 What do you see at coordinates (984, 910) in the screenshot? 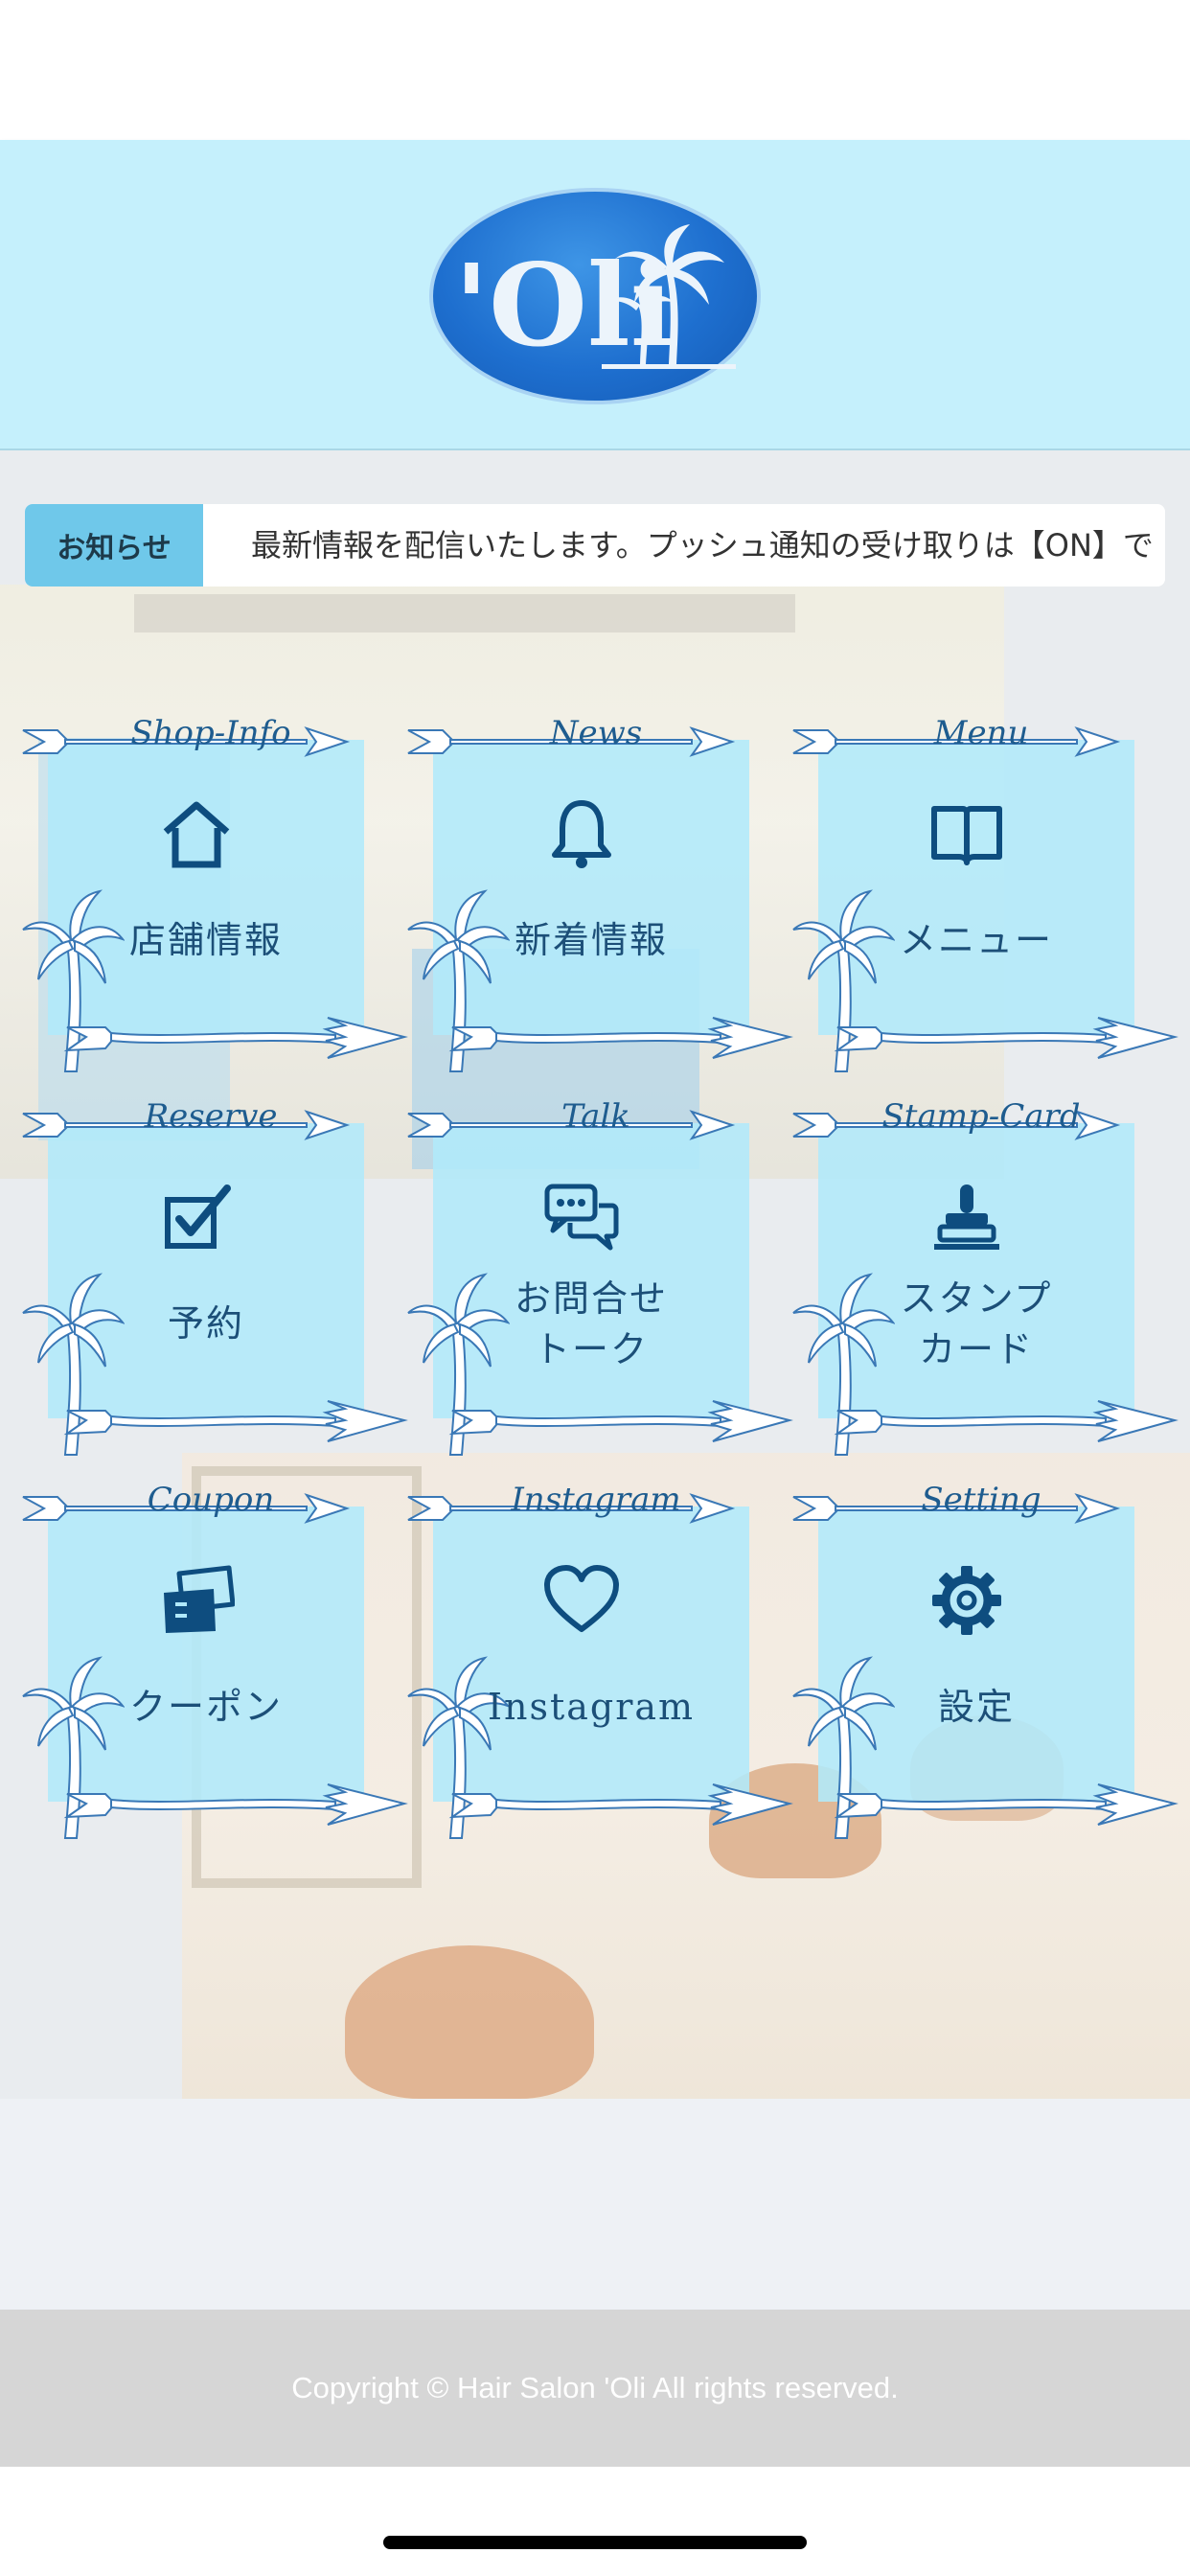
I see `menu-tile-menu: Menu メニュー` at bounding box center [984, 910].